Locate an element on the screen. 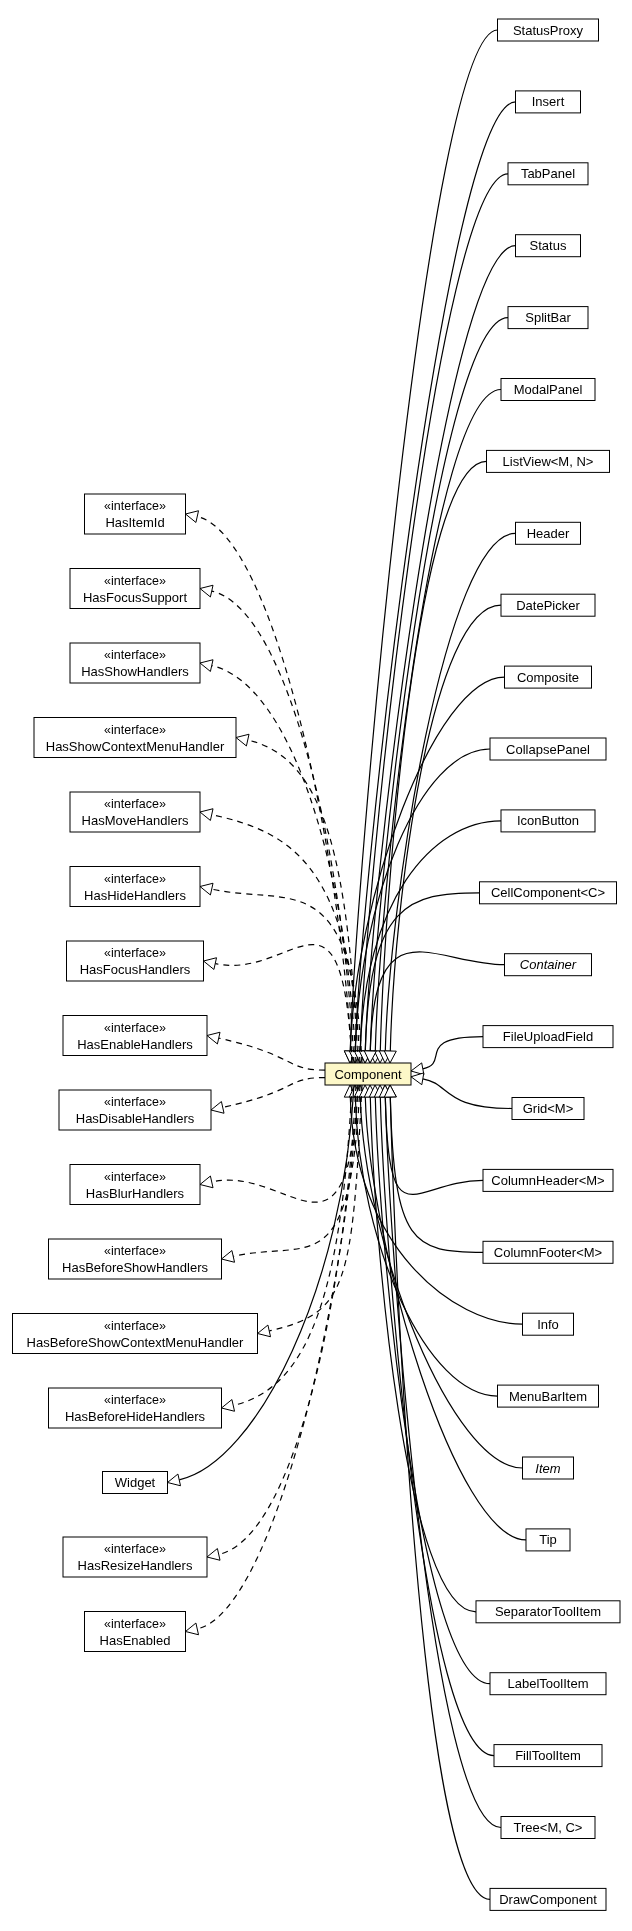 The image size is (632, 1931). class-node: Grid<M> is located at coordinates (548, 1108).